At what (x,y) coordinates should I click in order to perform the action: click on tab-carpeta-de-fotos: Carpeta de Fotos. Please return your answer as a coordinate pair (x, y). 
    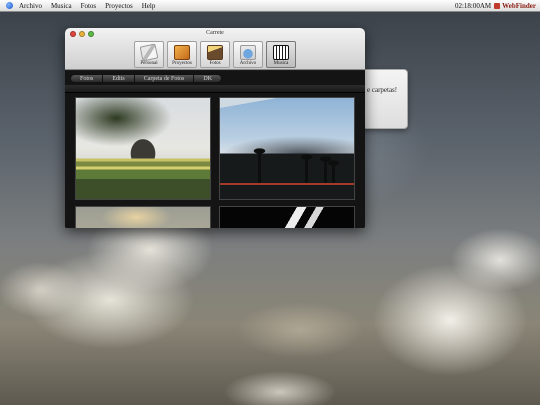
    Looking at the image, I should click on (165, 78).